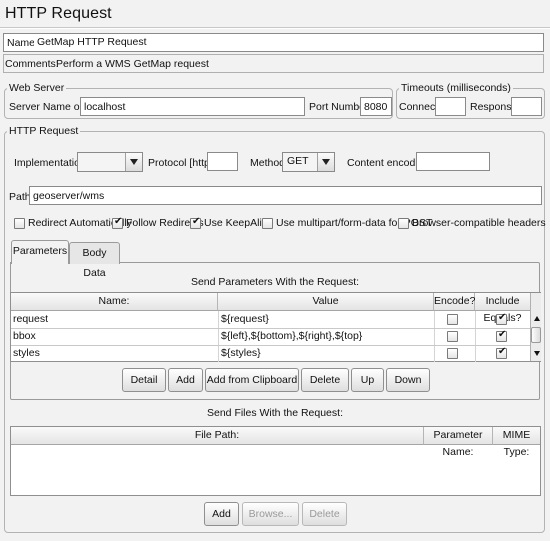 This screenshot has height=541, width=550. Describe the element at coordinates (526, 106) in the screenshot. I see `response-input` at that location.